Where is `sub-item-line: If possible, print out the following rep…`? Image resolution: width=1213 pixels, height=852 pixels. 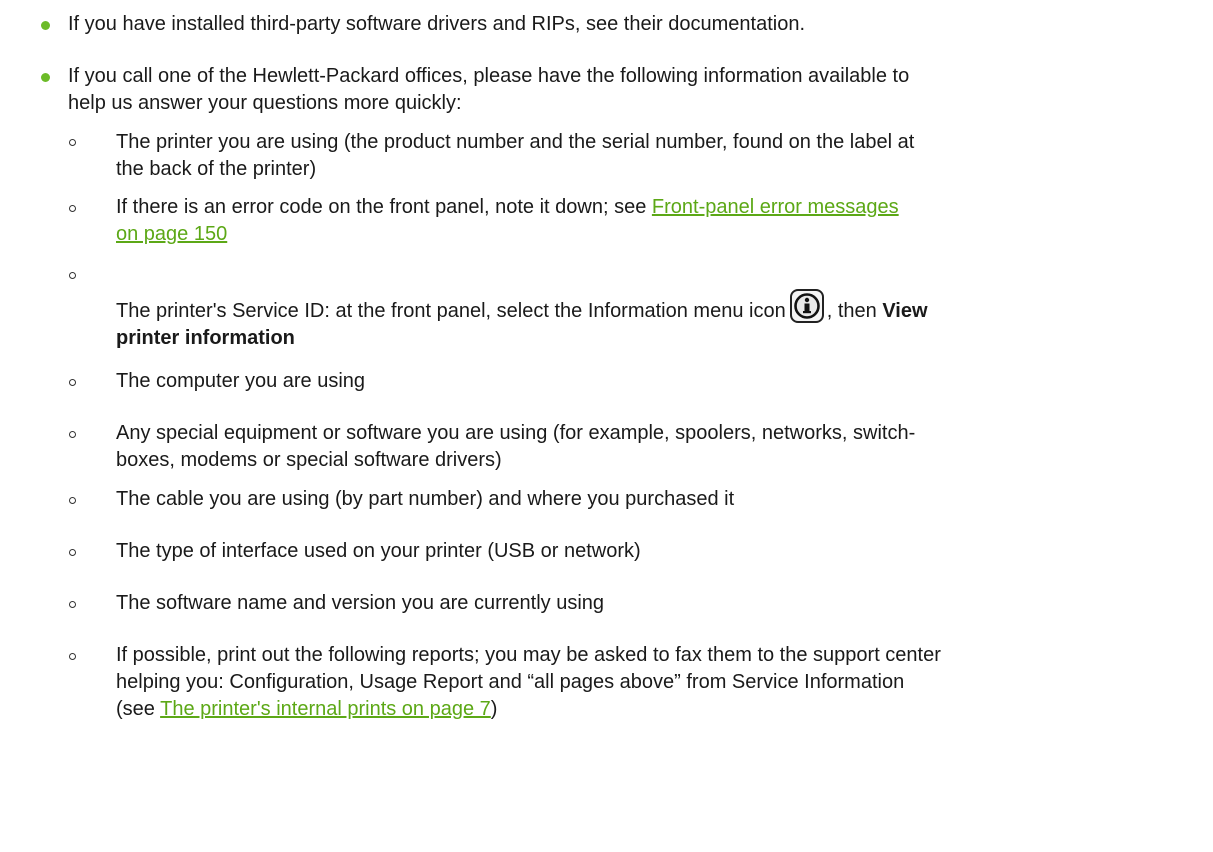 sub-item-line: If possible, print out the following rep… is located at coordinates (528, 655).